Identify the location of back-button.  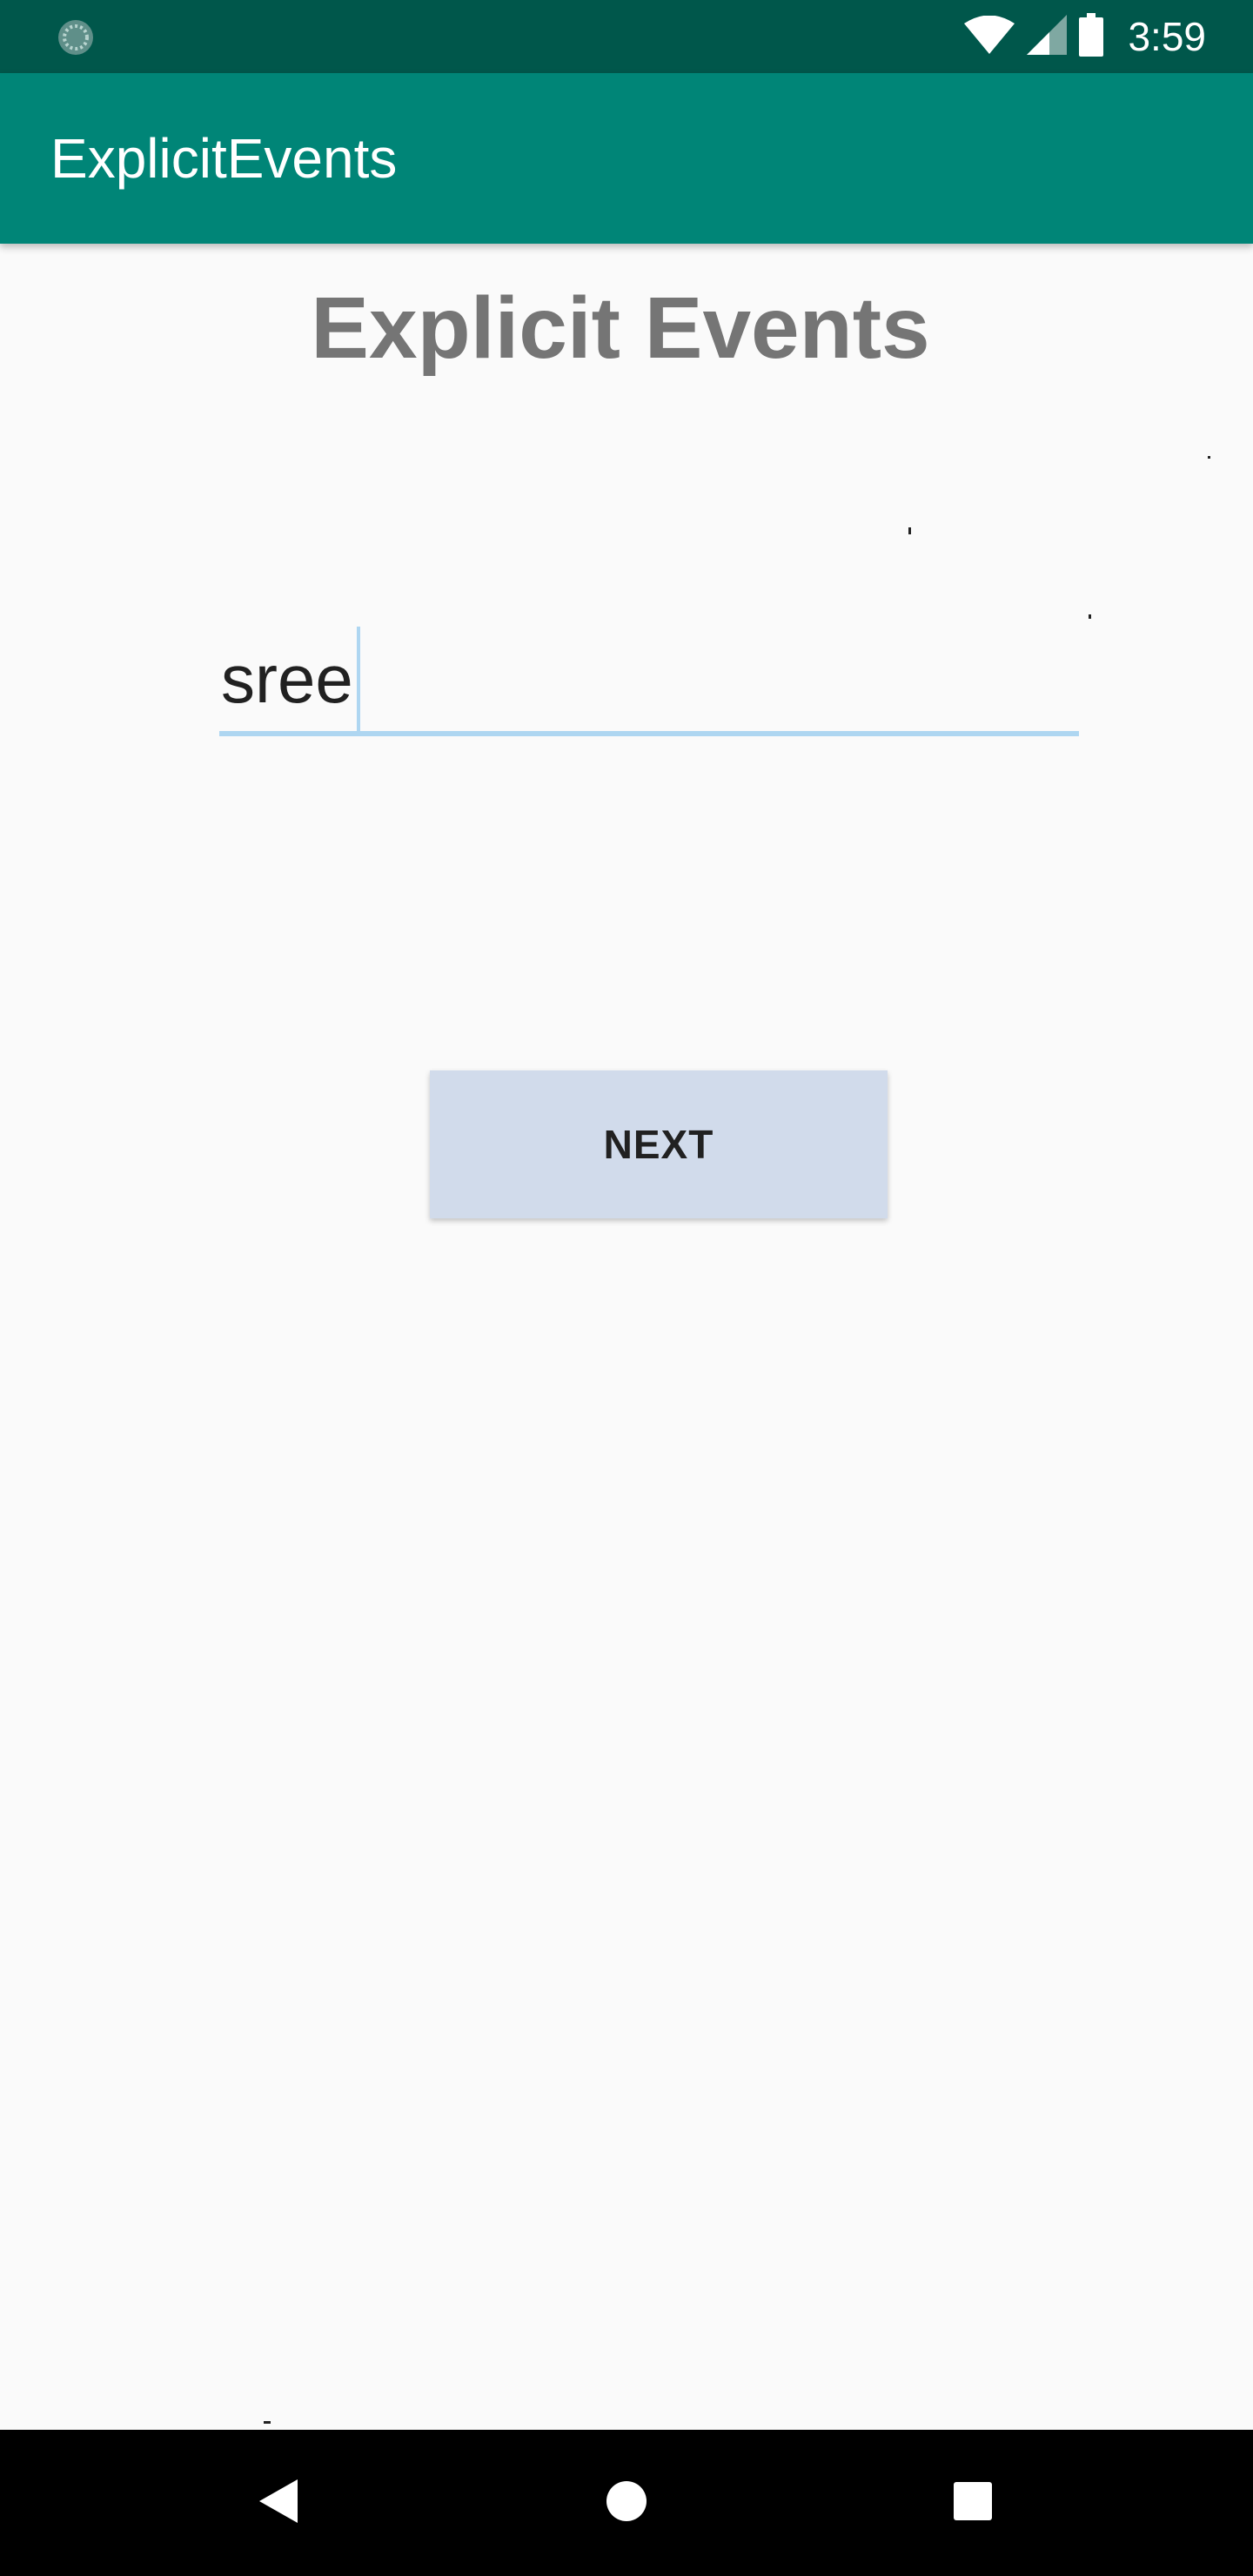
(278, 2503).